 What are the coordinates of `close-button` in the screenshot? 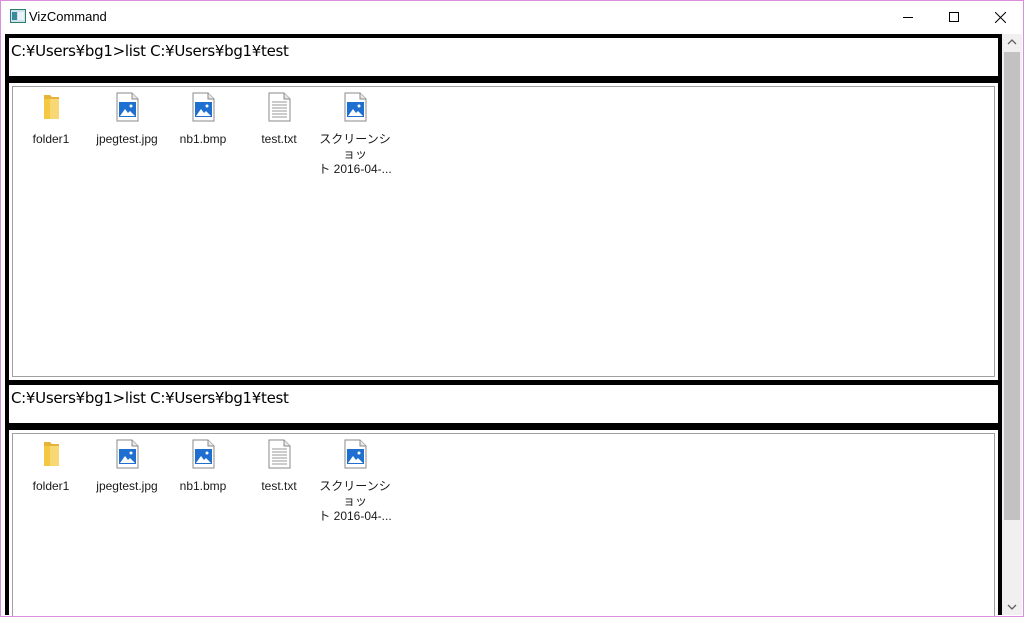 It's located at (1000, 17).